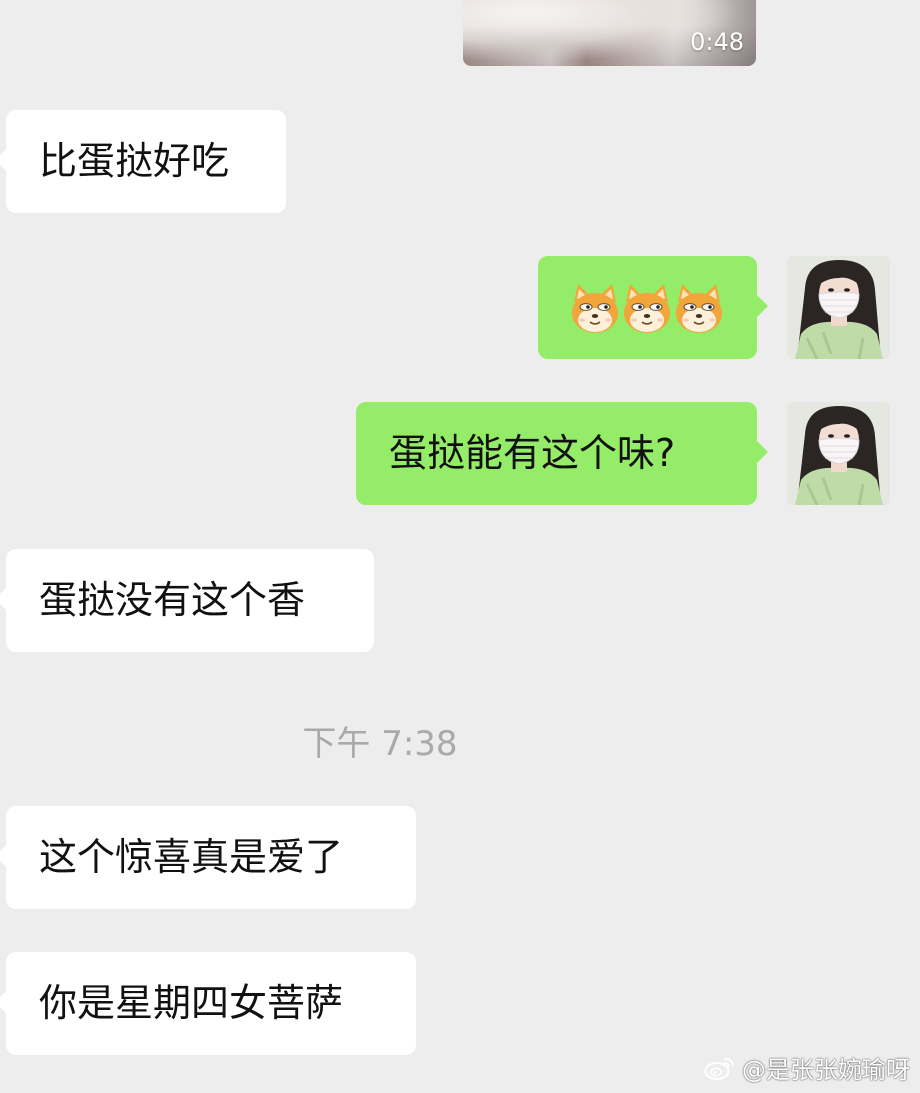 The image size is (920, 1093). What do you see at coordinates (609, 33) in the screenshot?
I see `video-message: 0:48` at bounding box center [609, 33].